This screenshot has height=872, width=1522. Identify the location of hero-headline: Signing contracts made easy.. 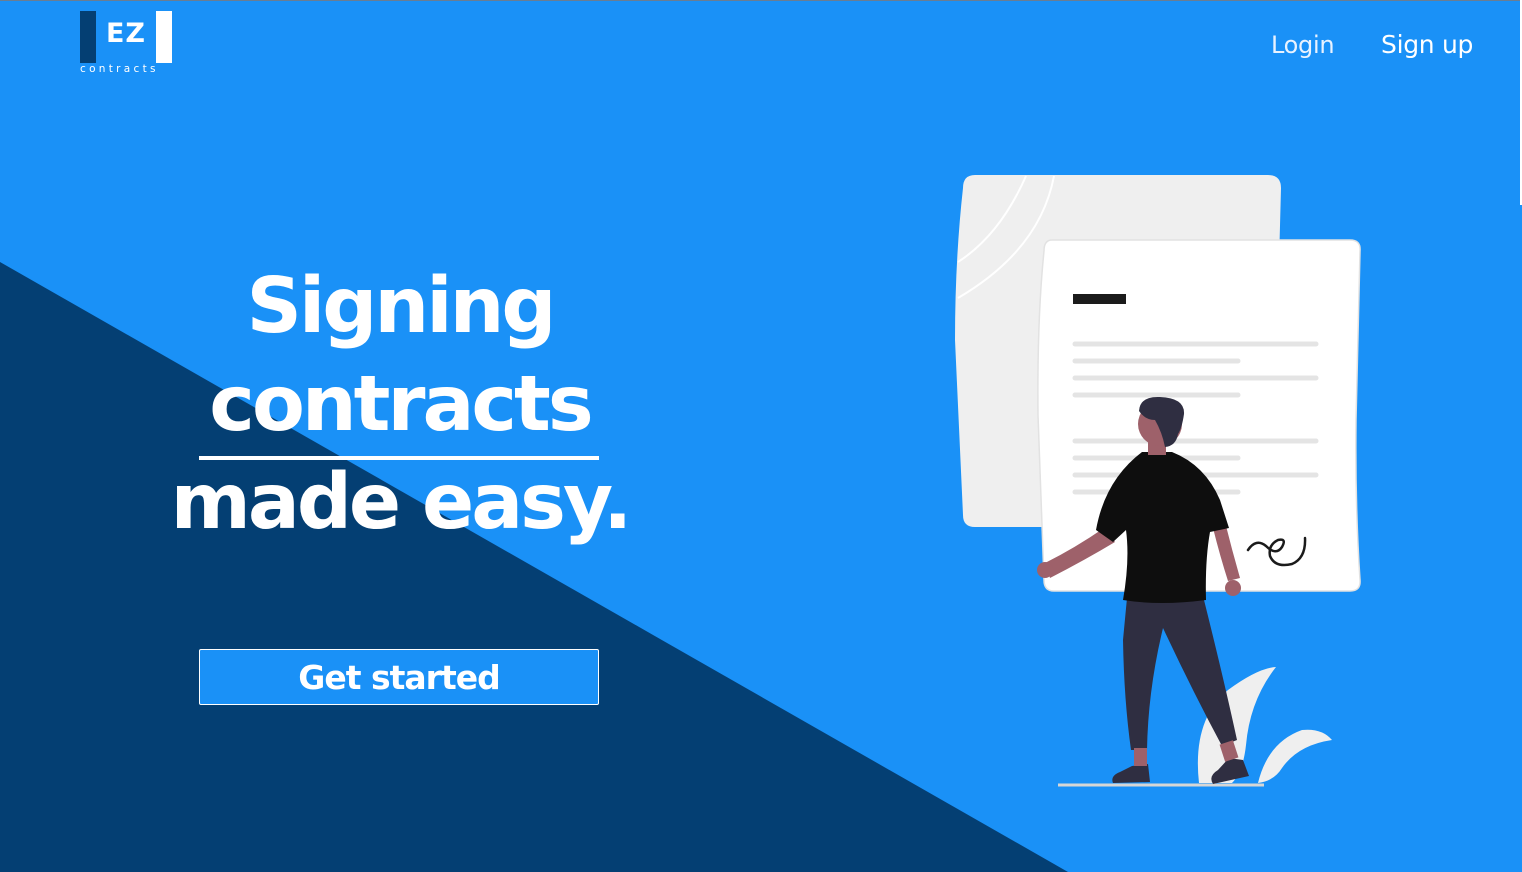
(400, 405).